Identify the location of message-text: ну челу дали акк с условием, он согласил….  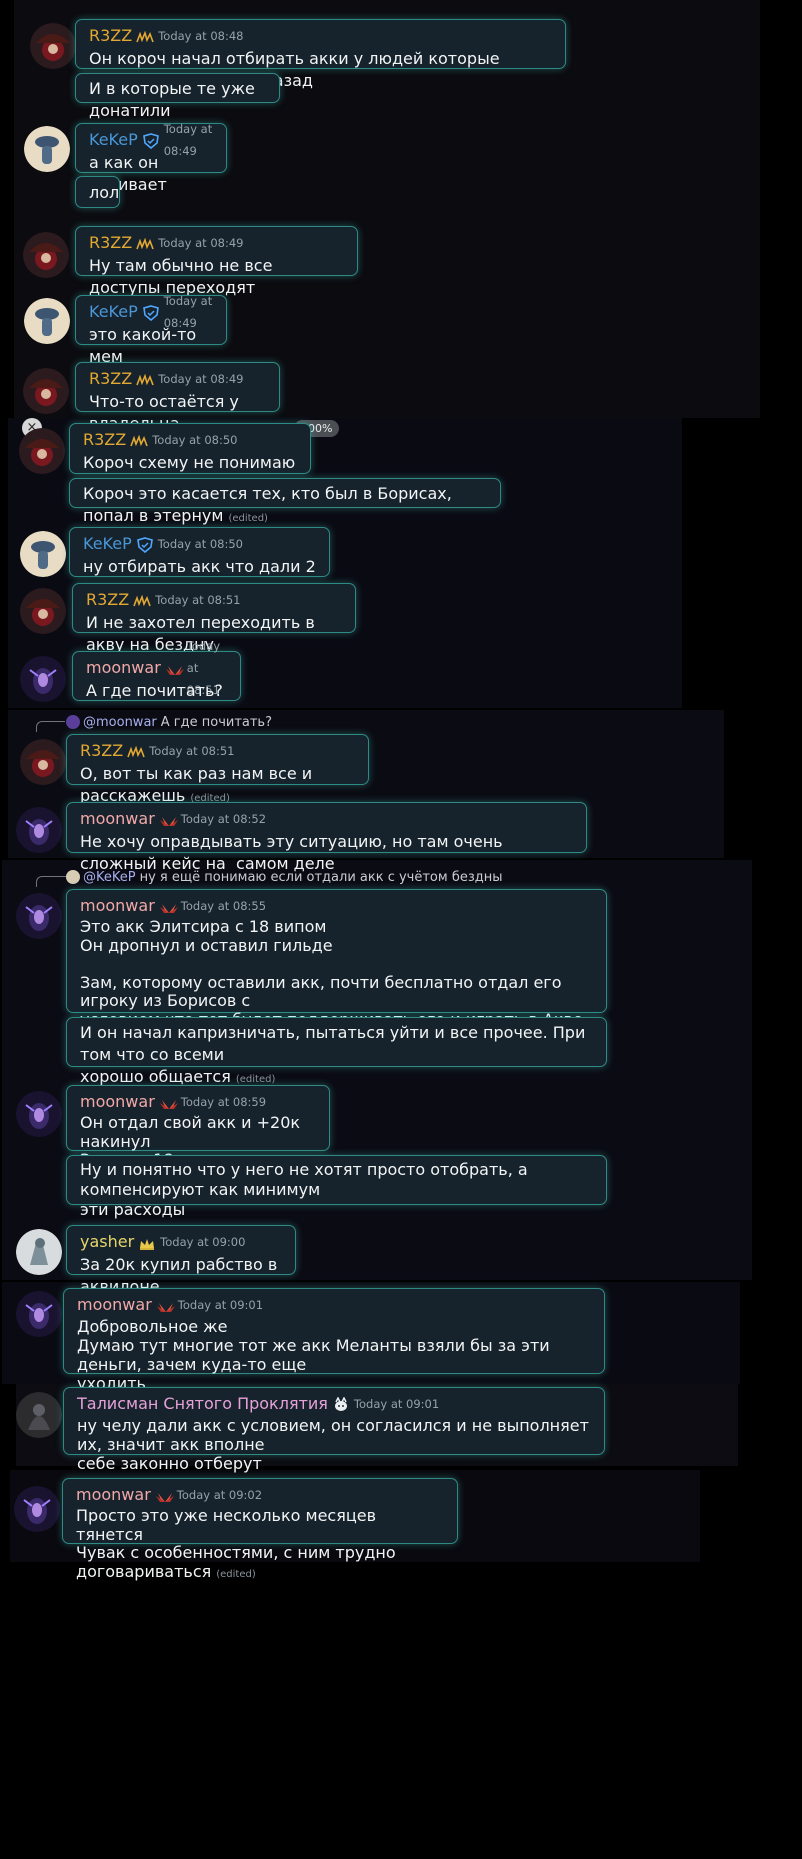
(333, 1444).